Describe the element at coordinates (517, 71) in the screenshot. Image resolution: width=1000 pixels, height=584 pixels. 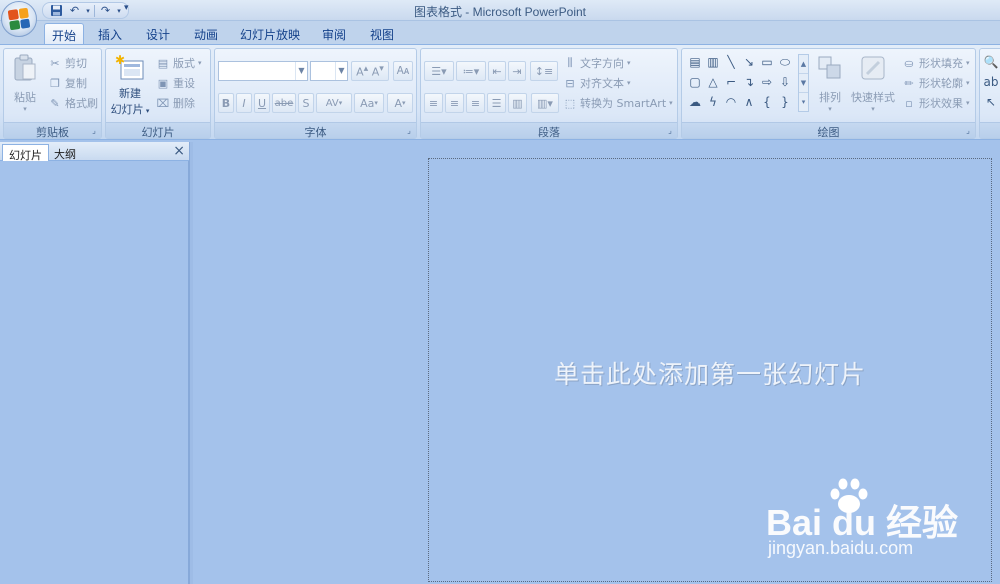
I see `increase-indent-button: ⇥` at that location.